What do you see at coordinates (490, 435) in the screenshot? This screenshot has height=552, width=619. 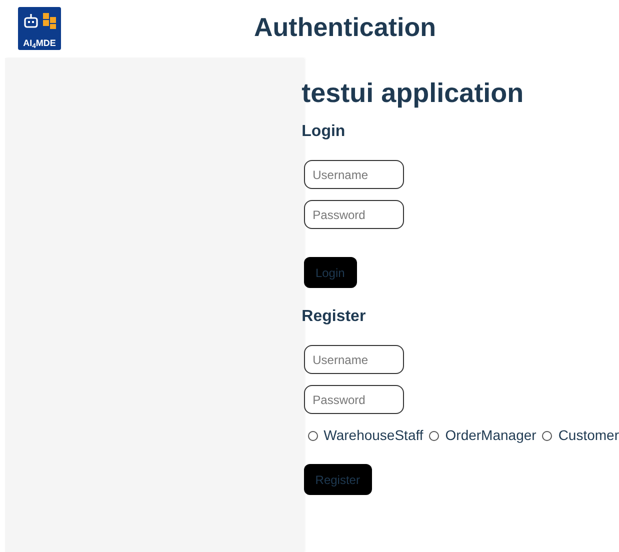 I see `radio-label: OrderManager` at bounding box center [490, 435].